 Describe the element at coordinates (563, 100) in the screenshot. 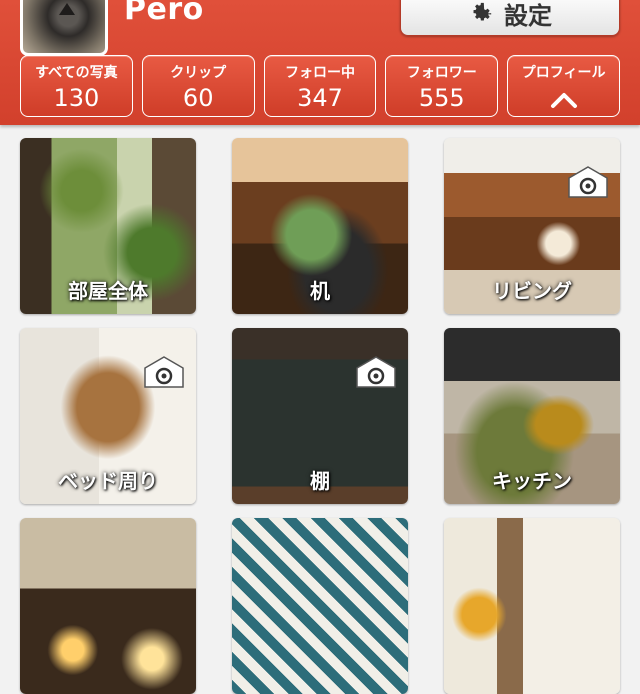

I see `chevron-up-icon` at that location.